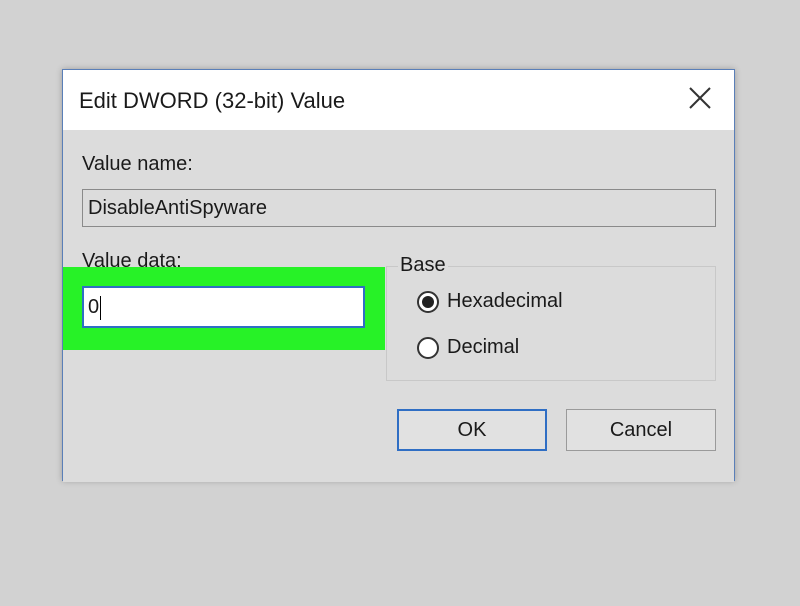 This screenshot has width=800, height=606. I want to click on radio-button-selected-icon, so click(428, 301).